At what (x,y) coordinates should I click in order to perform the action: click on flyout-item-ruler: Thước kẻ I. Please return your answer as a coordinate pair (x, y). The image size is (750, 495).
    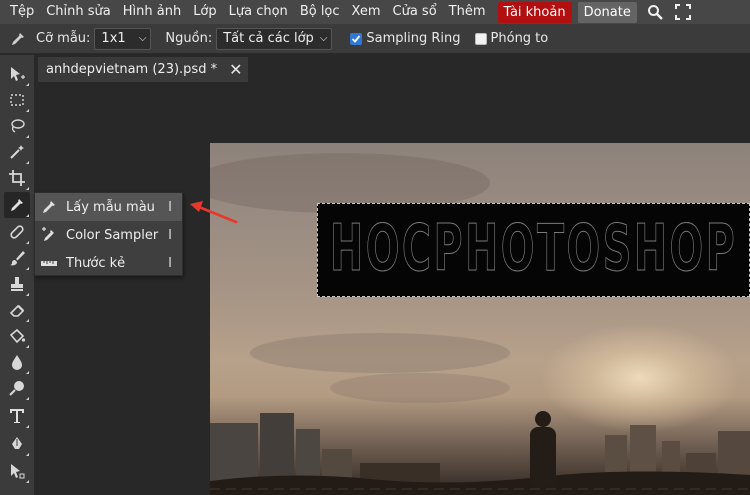
    Looking at the image, I should click on (108, 263).